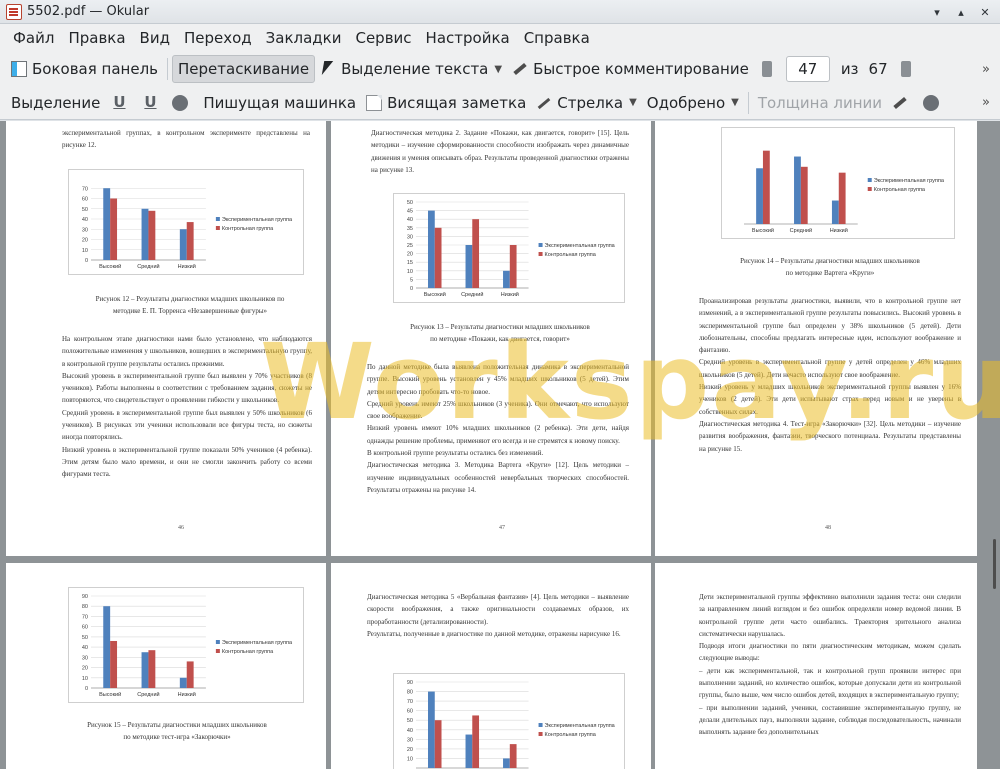 The width and height of the screenshot is (1000, 769). What do you see at coordinates (905, 69) in the screenshot?
I see `next-page-icon` at bounding box center [905, 69].